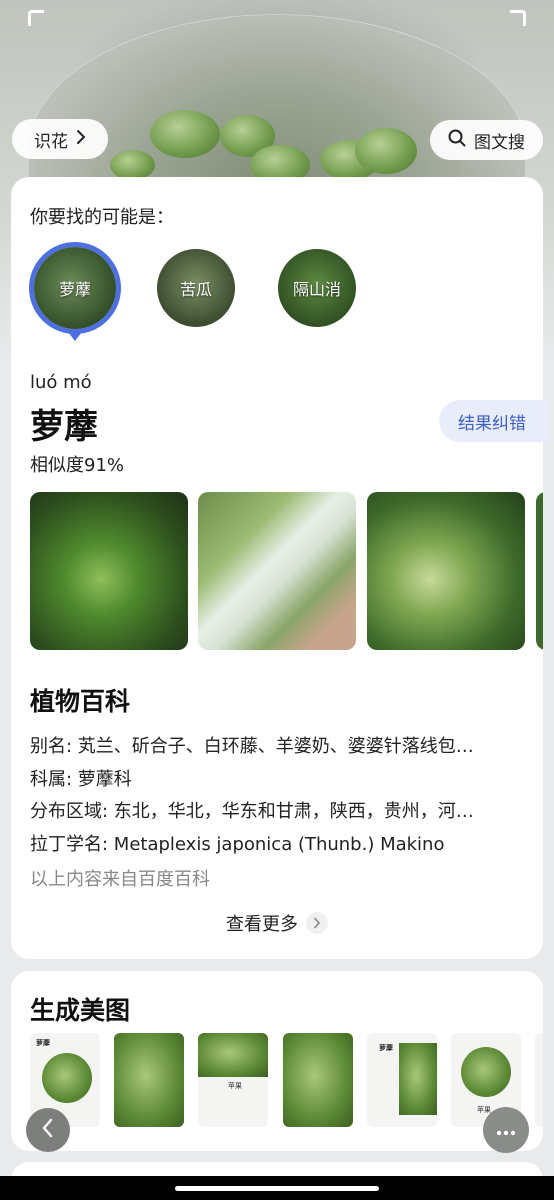  I want to click on plant-pinyin: luó mó, so click(61, 382).